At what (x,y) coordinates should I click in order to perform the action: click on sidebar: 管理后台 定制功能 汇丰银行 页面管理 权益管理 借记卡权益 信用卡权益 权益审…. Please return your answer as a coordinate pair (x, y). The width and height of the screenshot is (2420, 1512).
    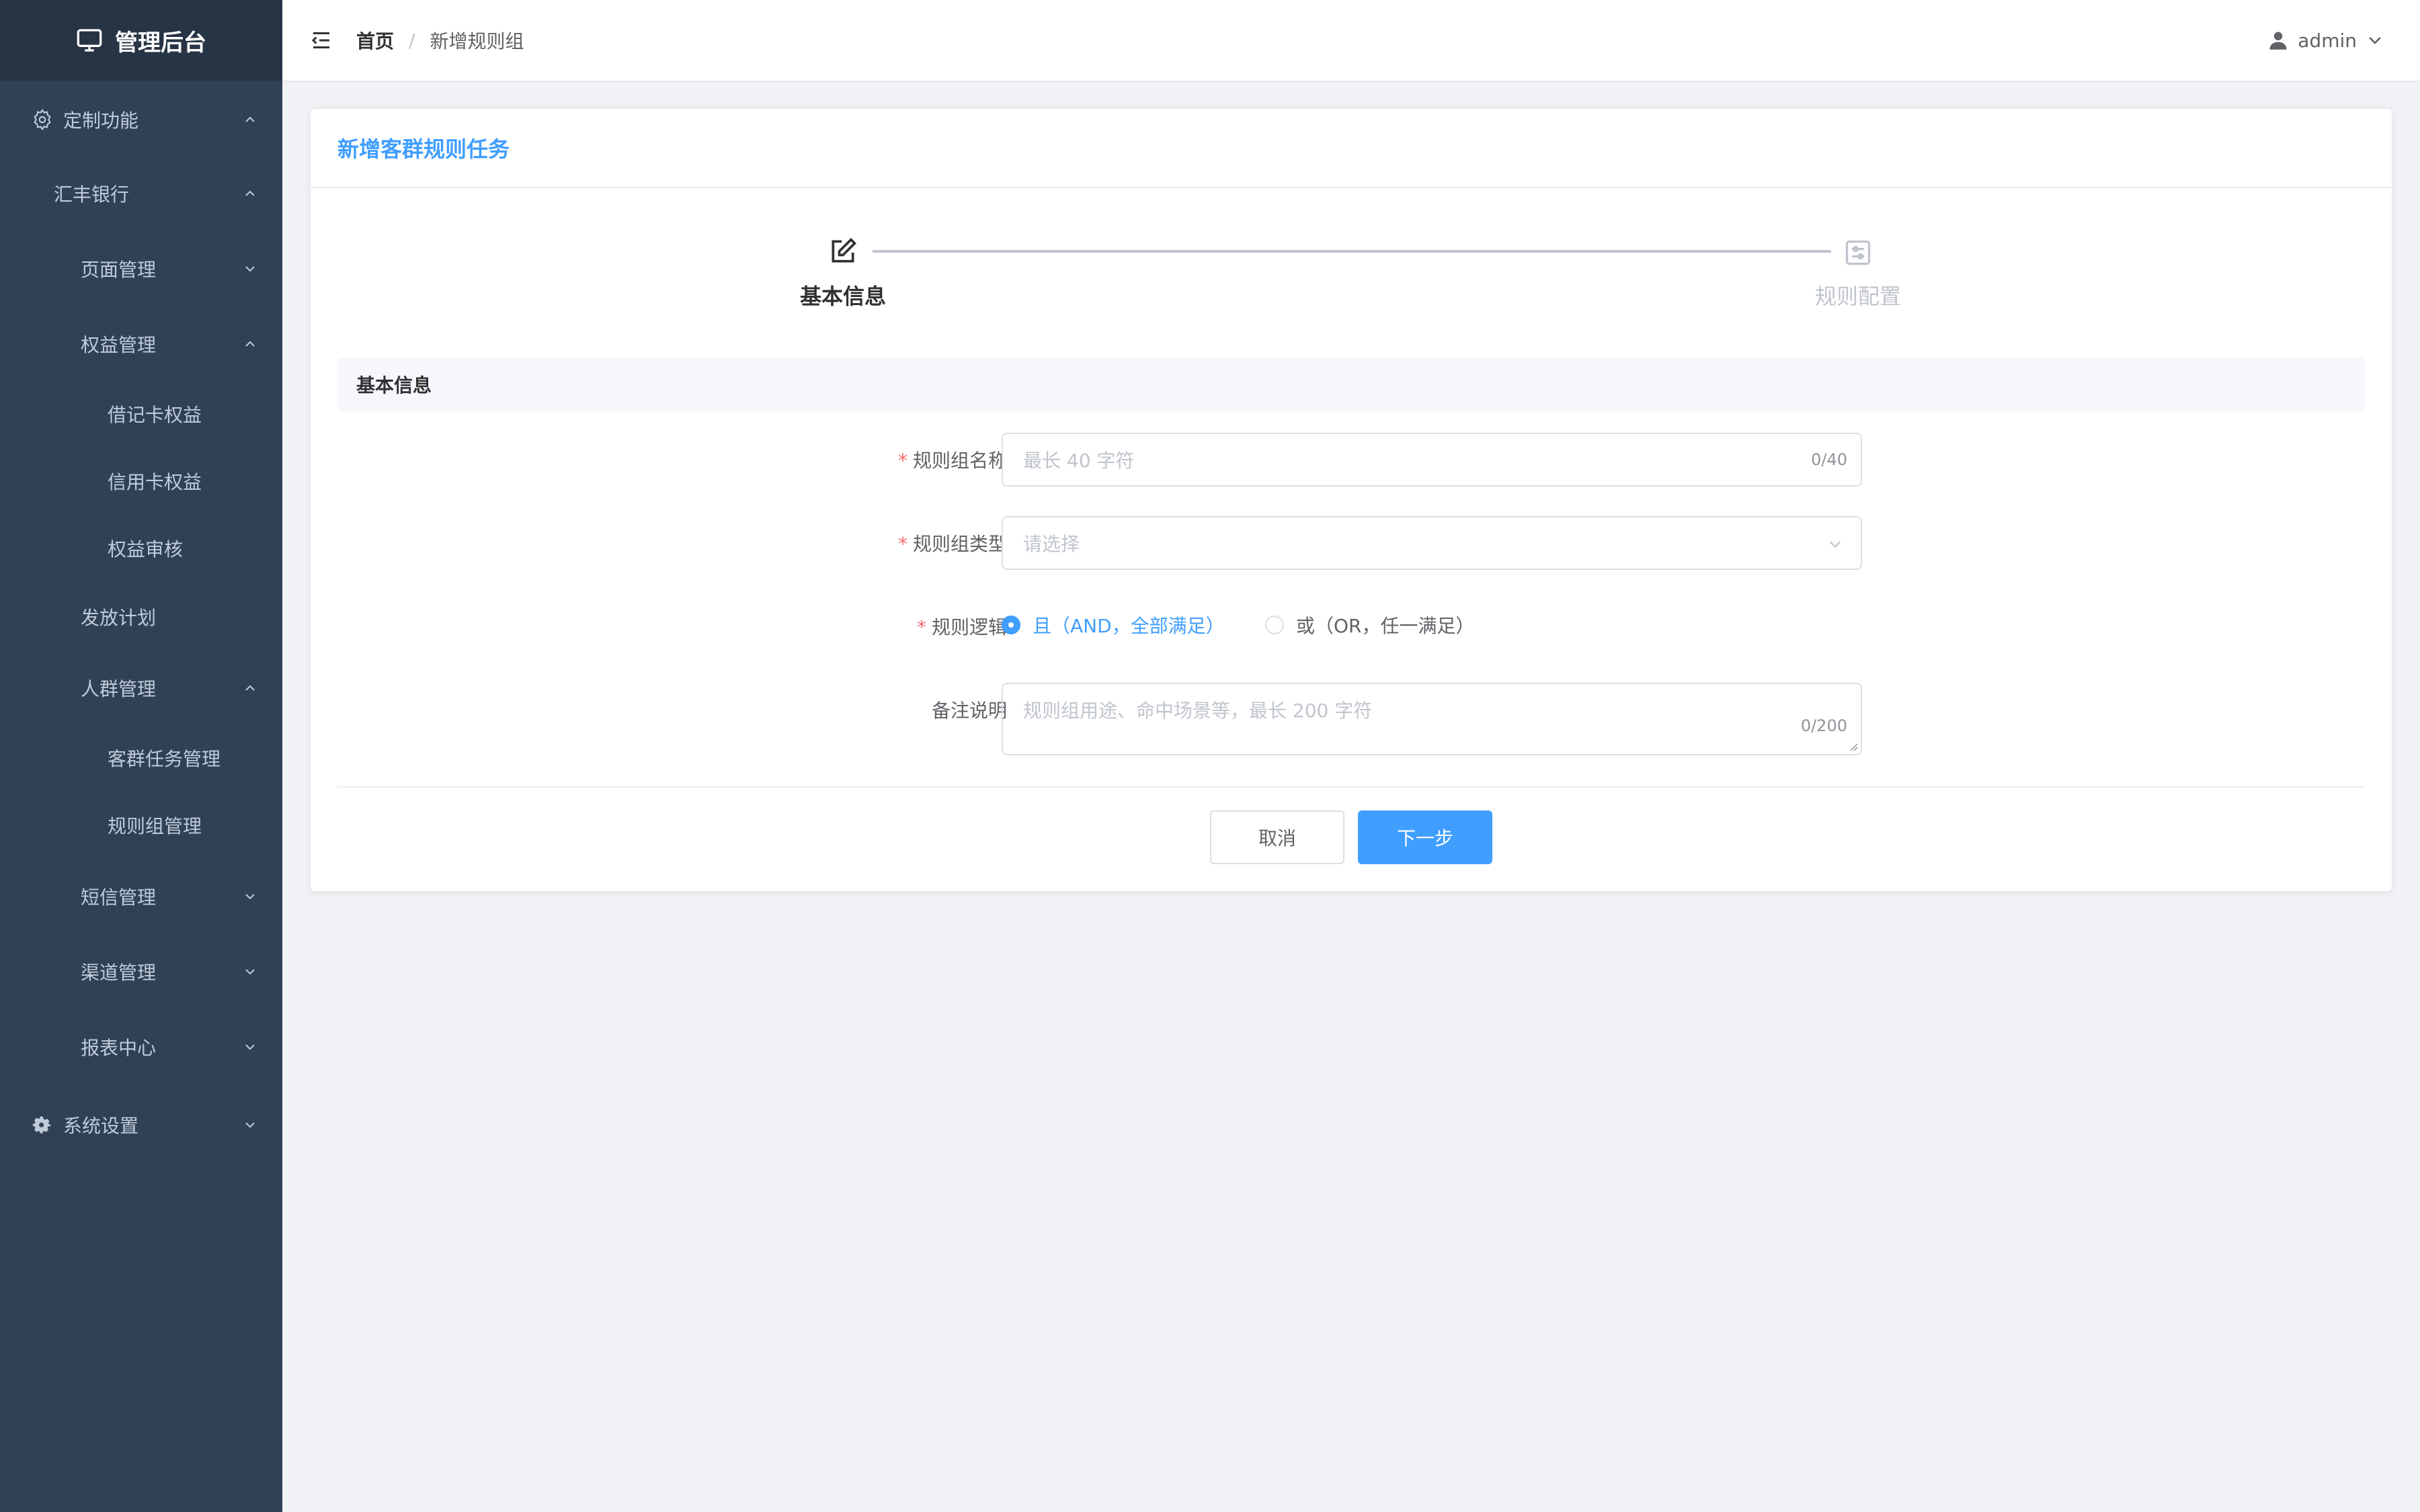
    Looking at the image, I should click on (141, 756).